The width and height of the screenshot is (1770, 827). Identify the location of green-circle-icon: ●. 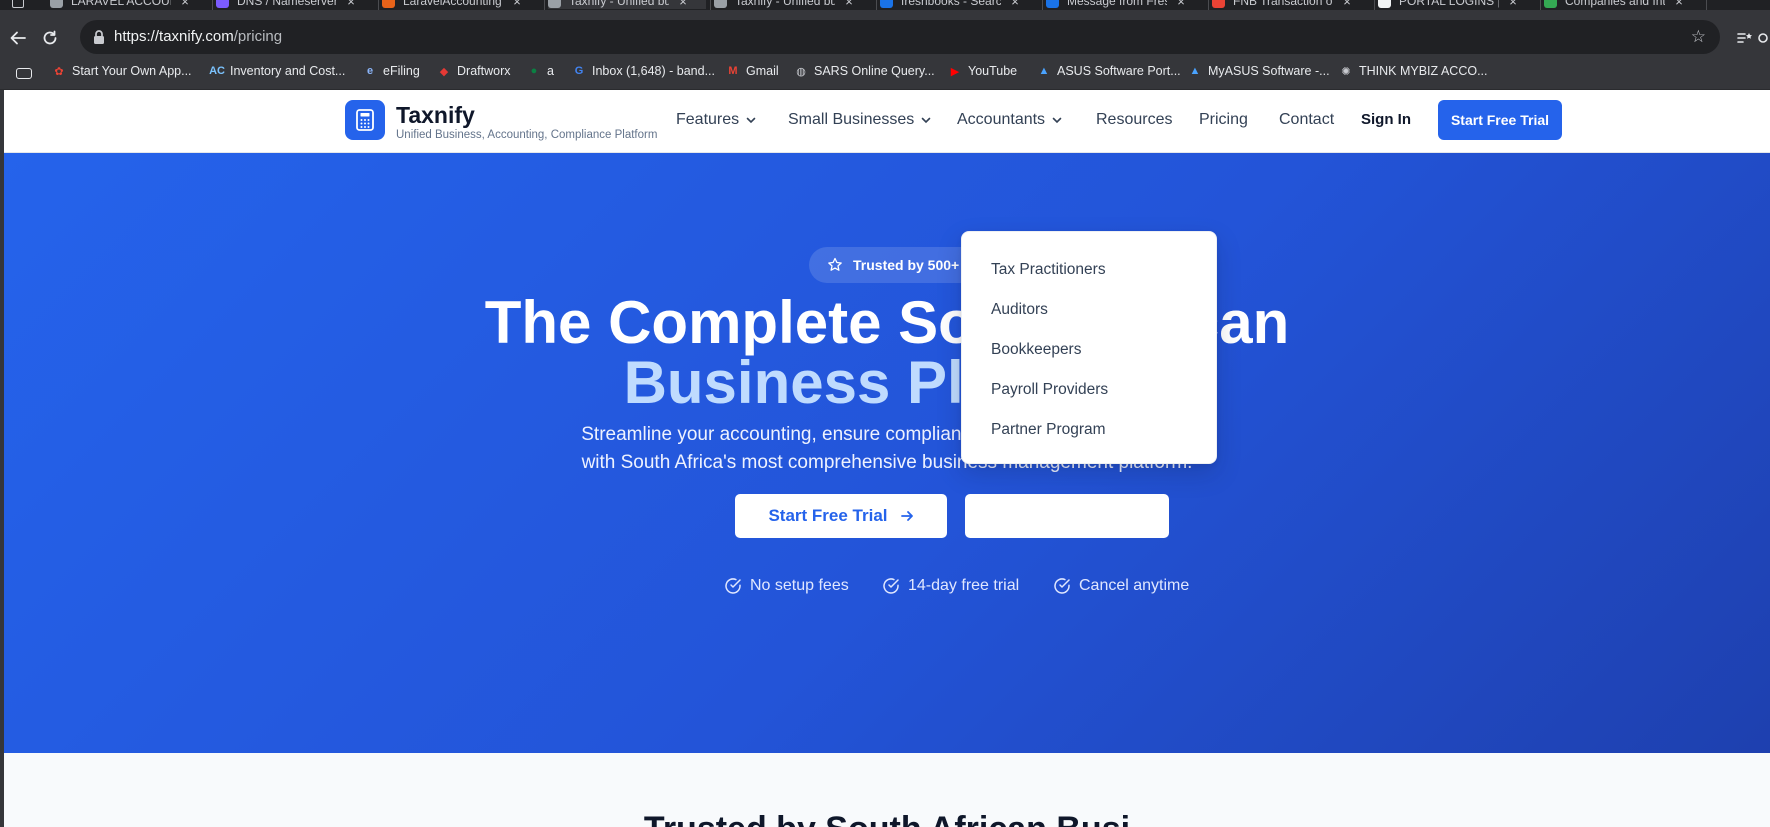
(534, 71).